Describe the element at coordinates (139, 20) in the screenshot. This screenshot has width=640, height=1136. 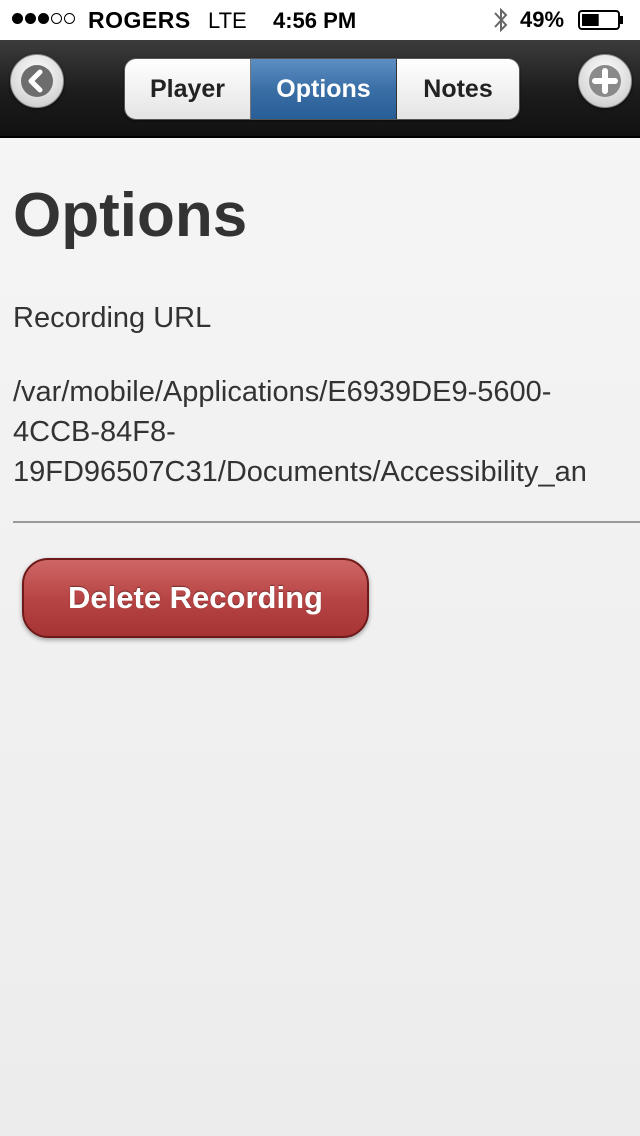
I see `carrier-name: ROGERS` at that location.